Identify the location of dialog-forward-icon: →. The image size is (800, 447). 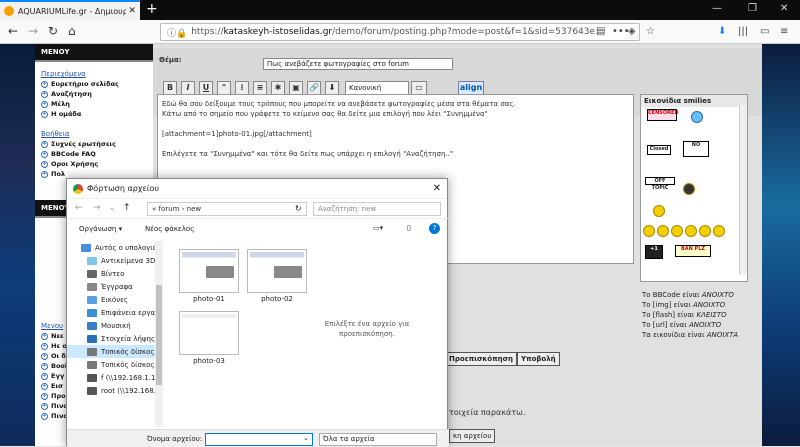
(97, 208).